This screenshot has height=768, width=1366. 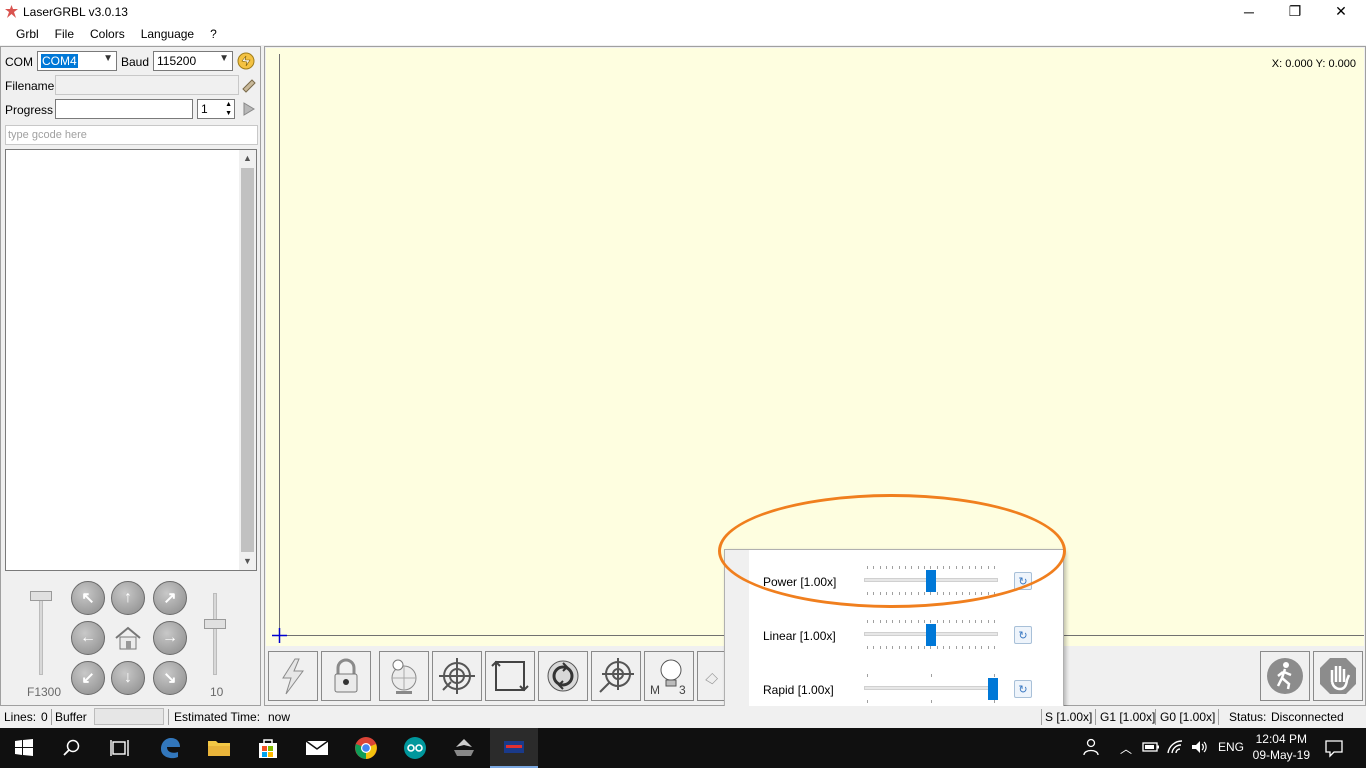 I want to click on run-icon, so click(x=249, y=109).